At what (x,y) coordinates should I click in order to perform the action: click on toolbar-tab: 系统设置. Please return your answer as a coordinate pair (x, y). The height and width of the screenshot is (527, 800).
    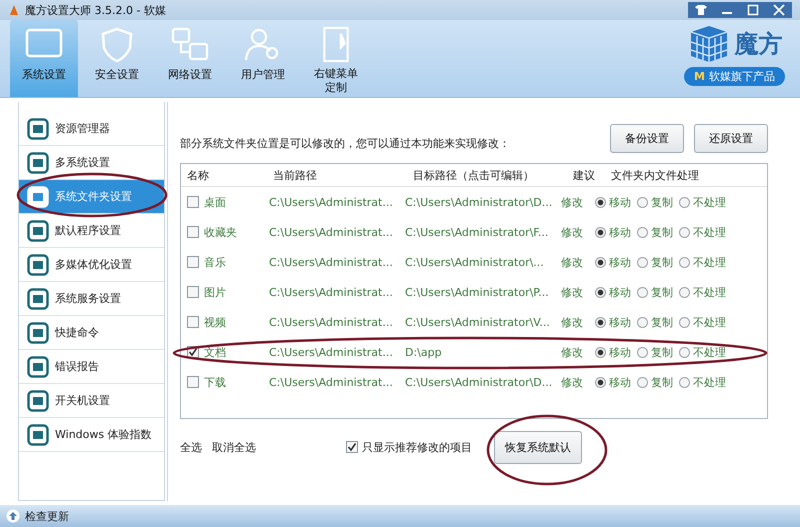
    Looking at the image, I should click on (44, 58).